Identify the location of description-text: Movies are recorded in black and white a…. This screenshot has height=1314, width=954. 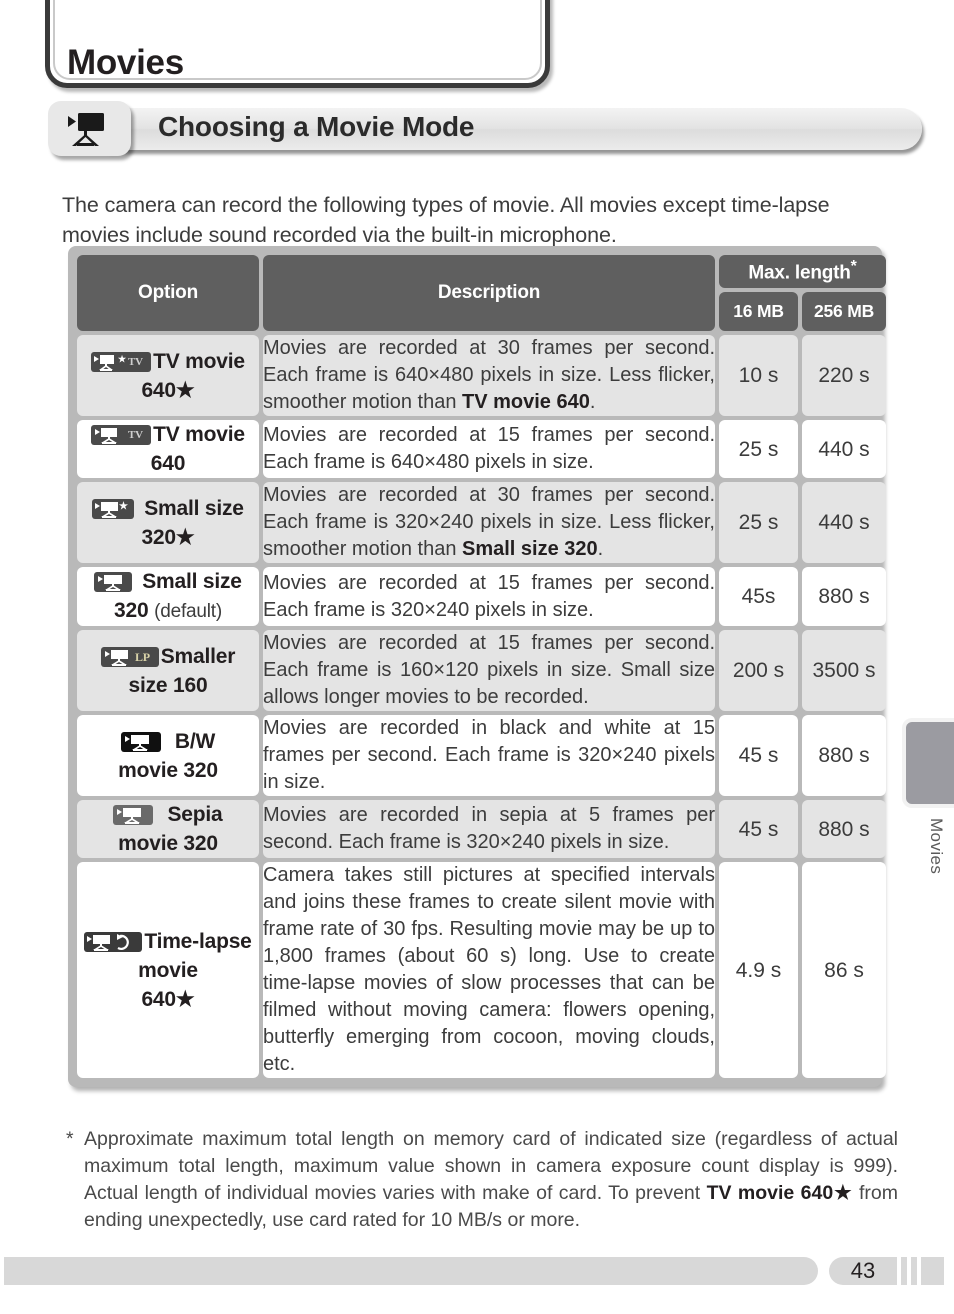
(489, 755).